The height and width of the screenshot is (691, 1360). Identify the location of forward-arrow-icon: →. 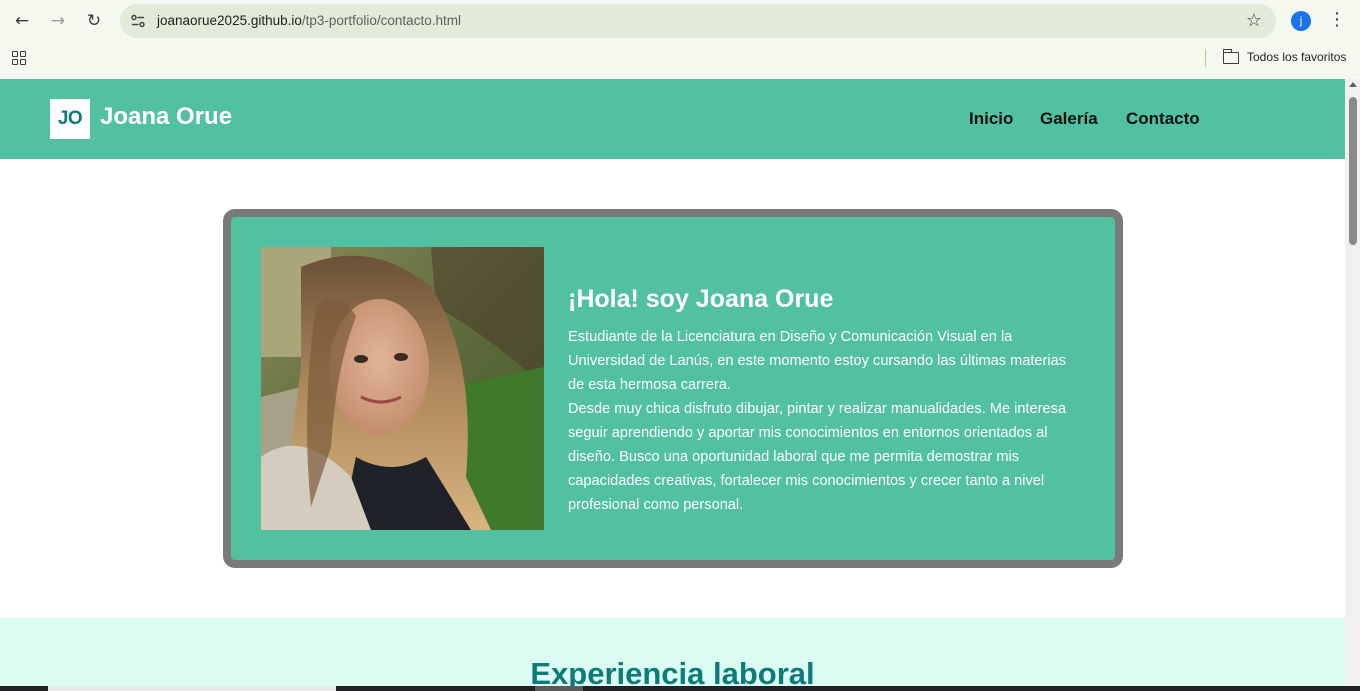
(58, 21).